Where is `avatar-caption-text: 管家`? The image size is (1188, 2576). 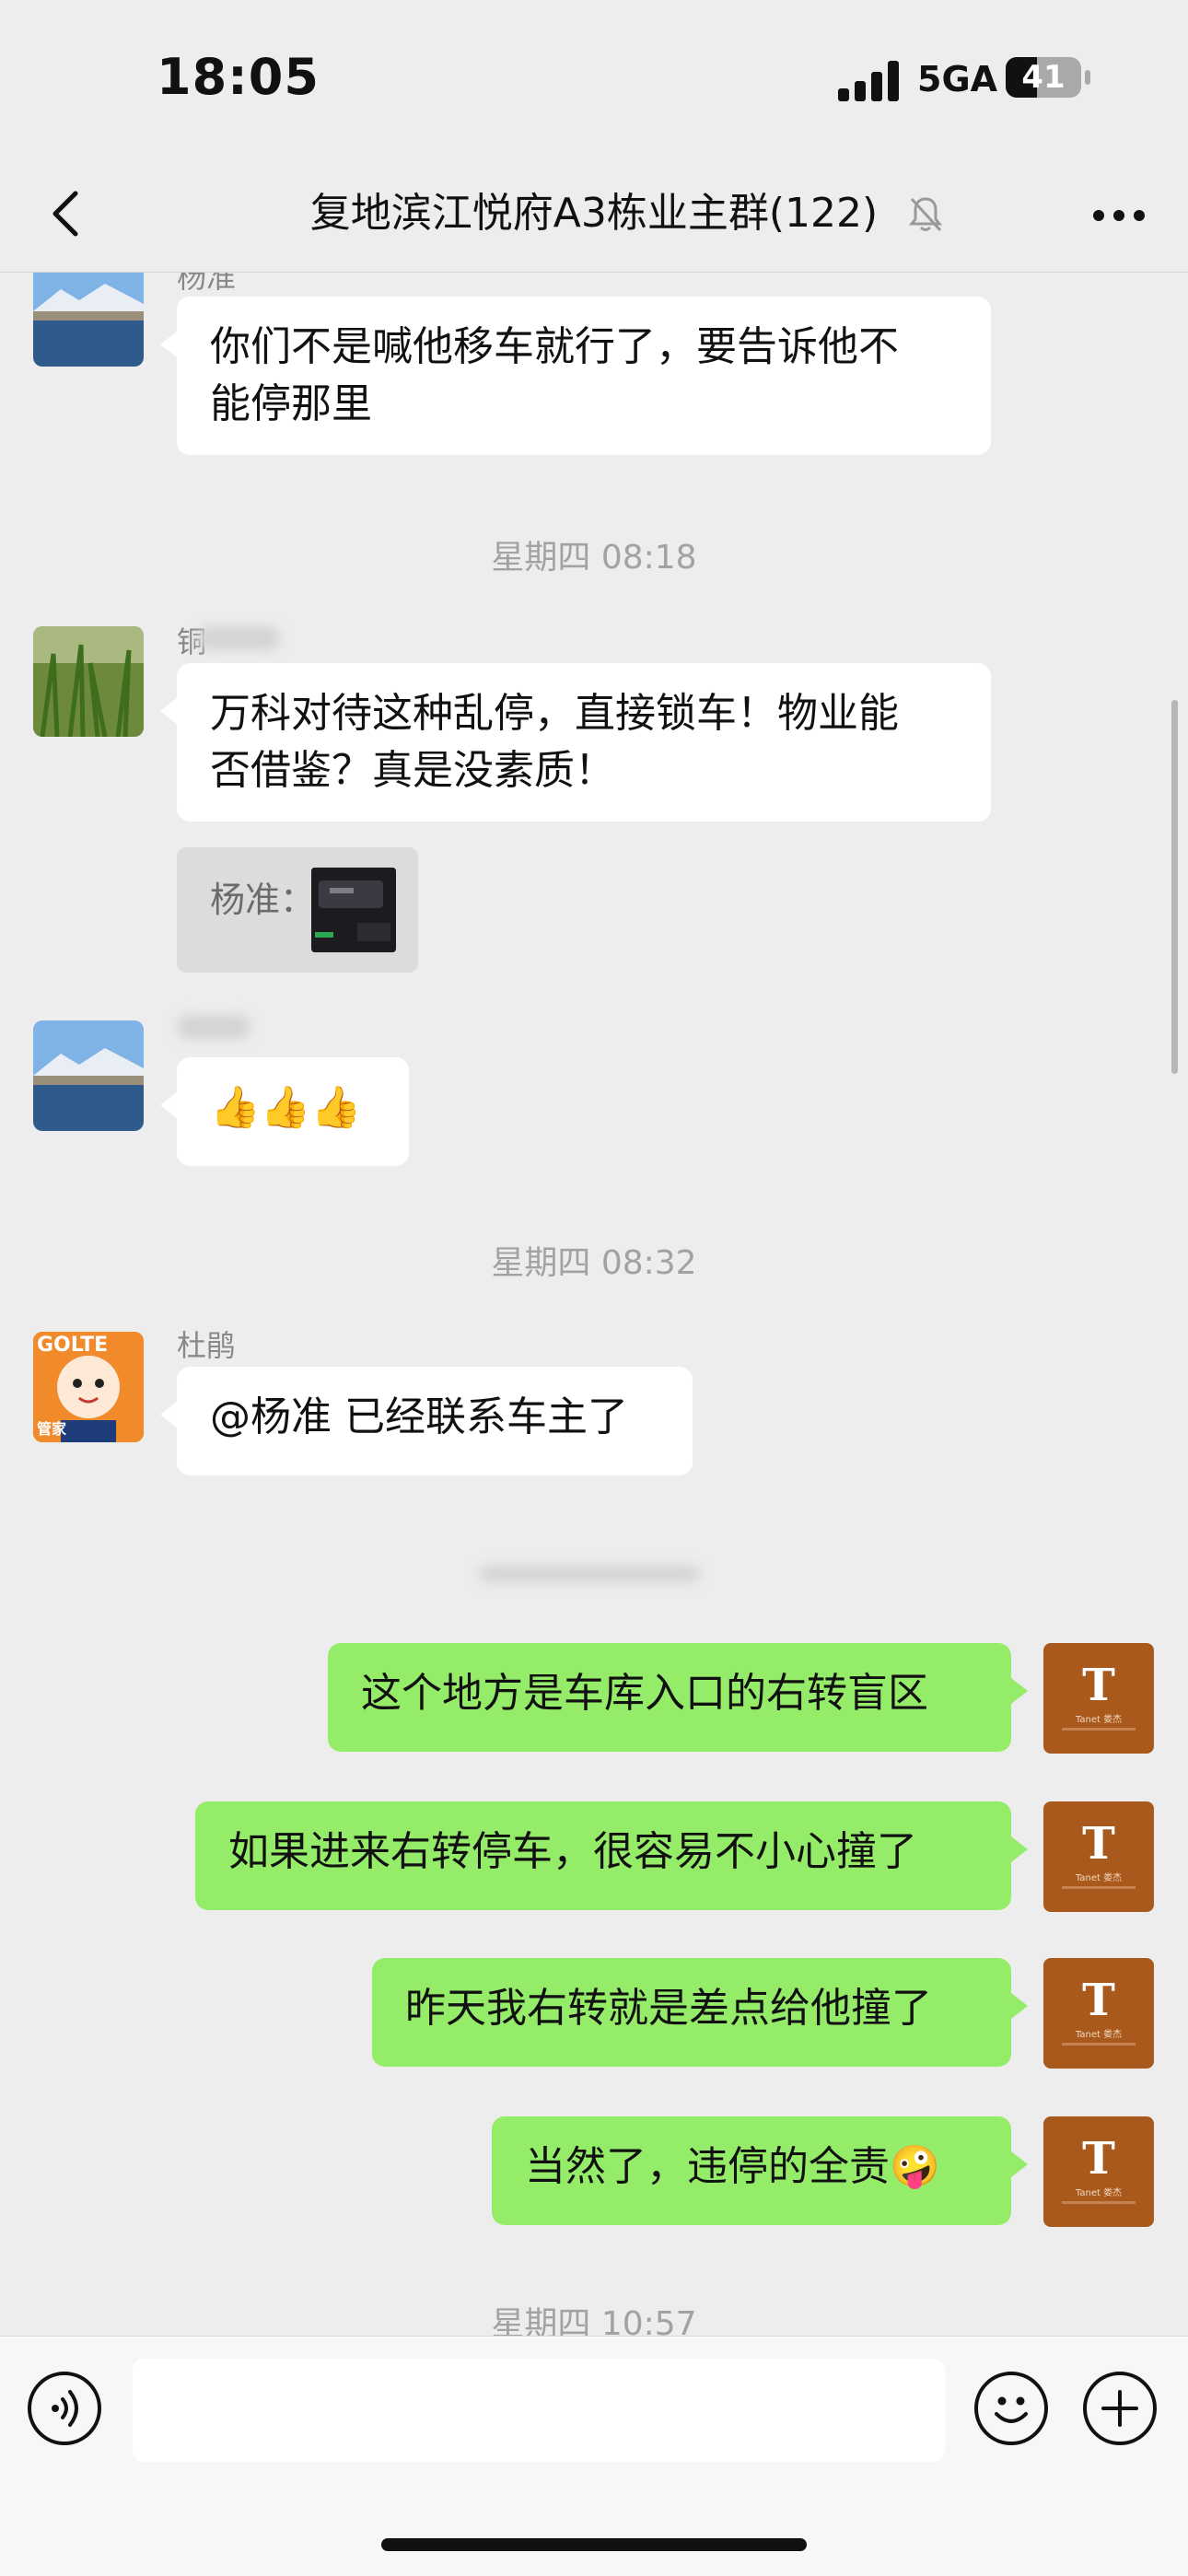
avatar-caption-text: 管家 is located at coordinates (52, 1429).